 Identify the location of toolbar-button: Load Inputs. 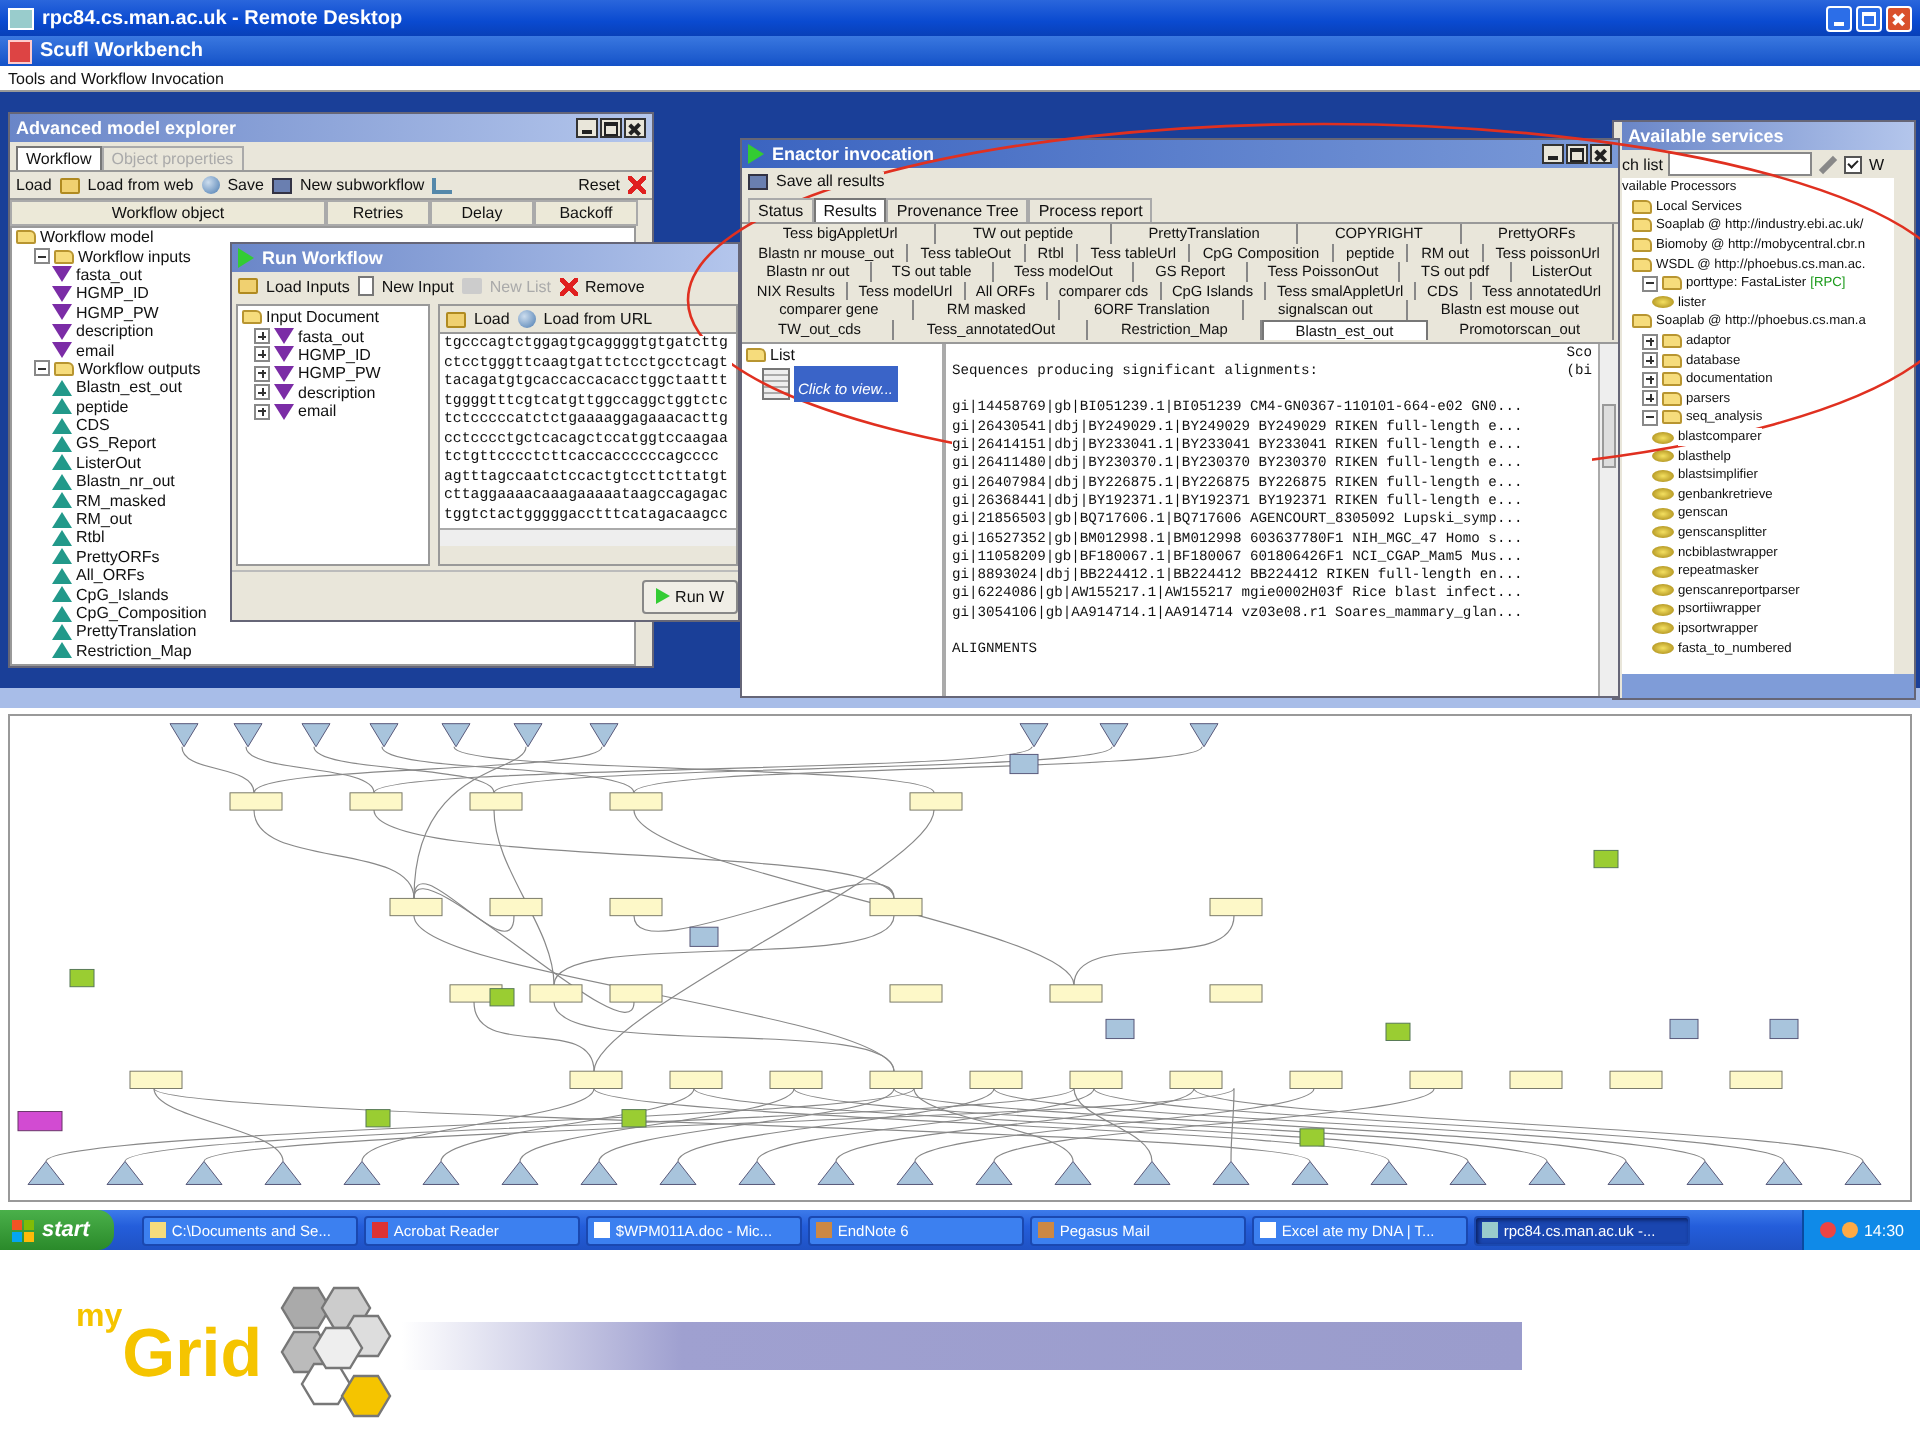
(308, 286).